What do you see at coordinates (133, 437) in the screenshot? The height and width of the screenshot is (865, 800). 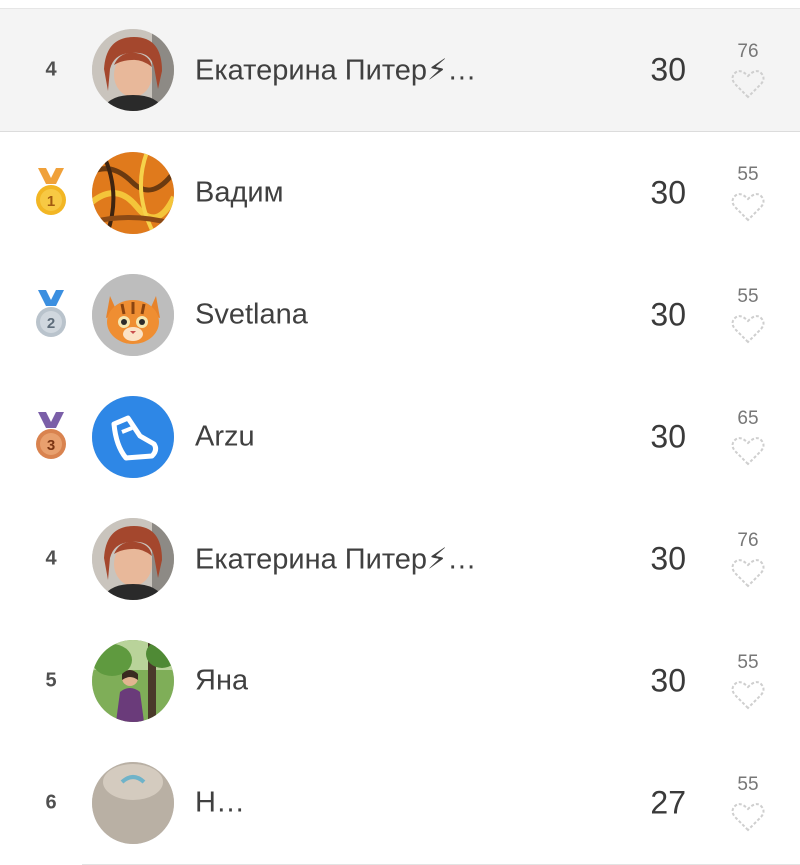 I see `sneaker-avatar` at bounding box center [133, 437].